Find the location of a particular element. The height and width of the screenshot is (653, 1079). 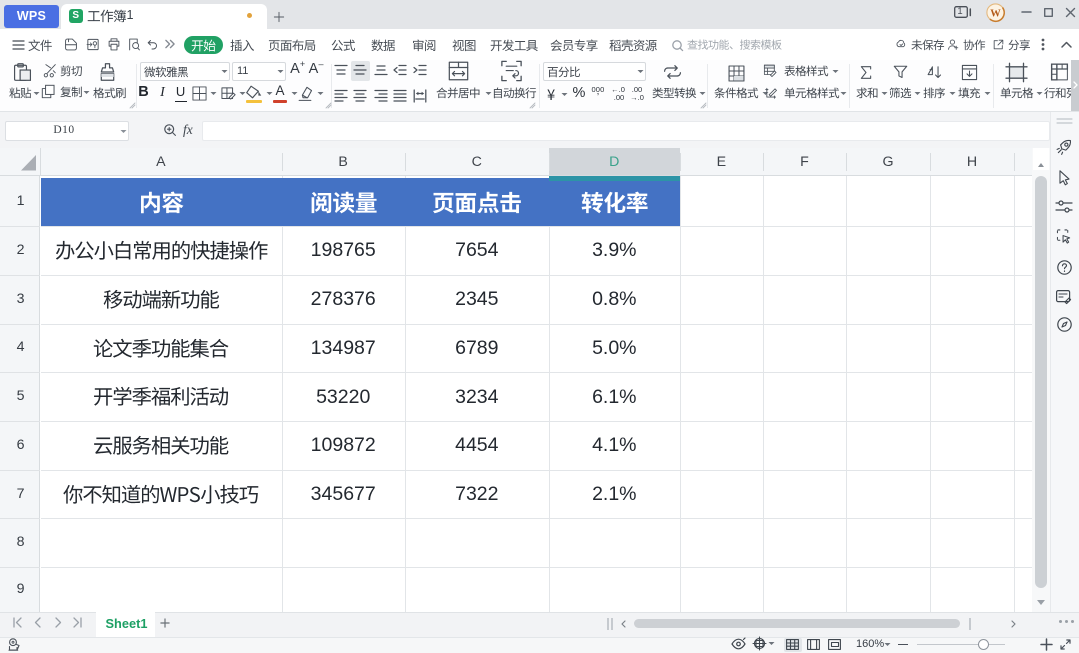

svg-text: W is located at coordinates (995, 13).